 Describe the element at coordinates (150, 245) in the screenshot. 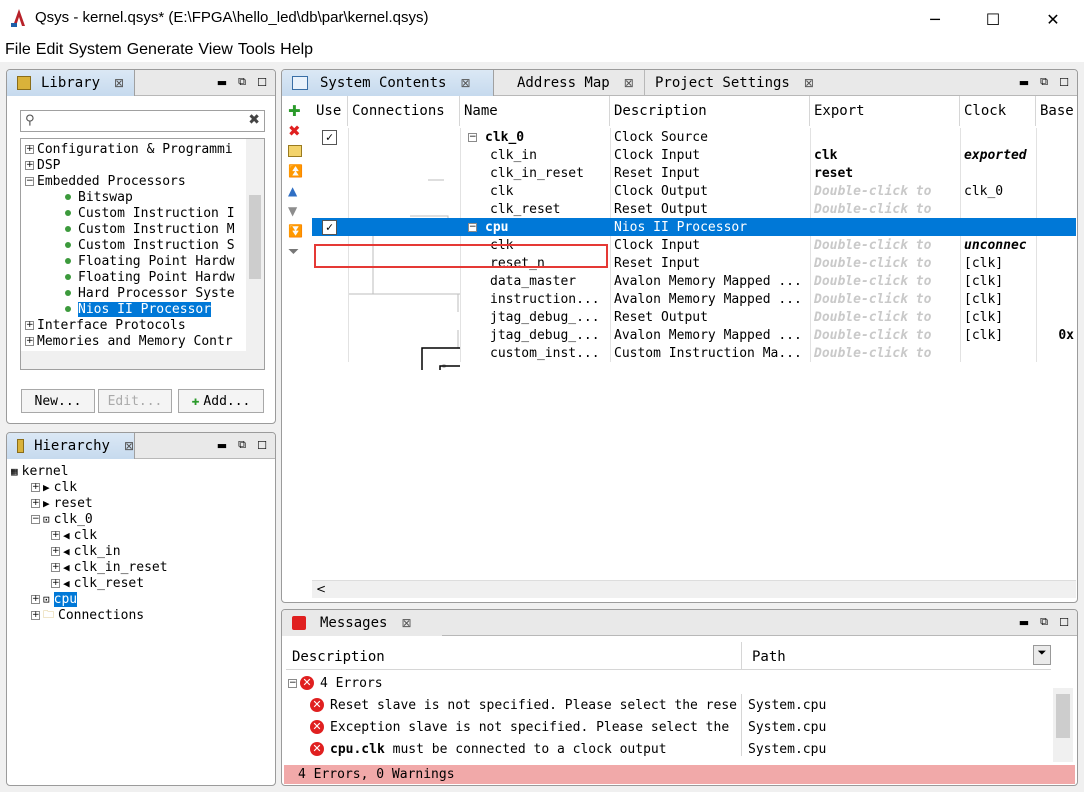

I see `library-item: Custom Instruction S` at that location.